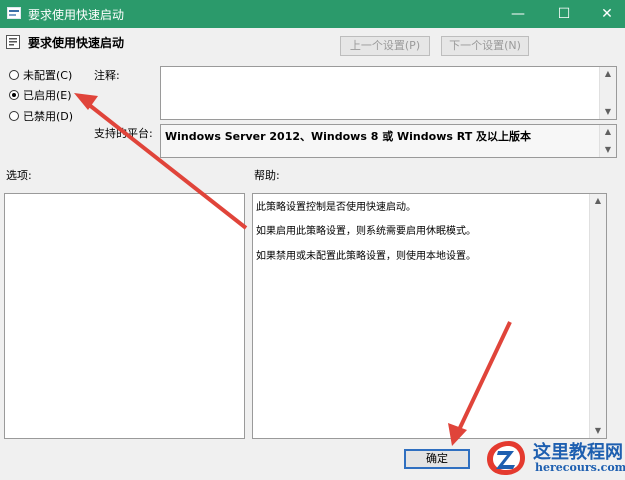  What do you see at coordinates (580, 467) in the screenshot?
I see `watermark-url: herecours.com` at bounding box center [580, 467].